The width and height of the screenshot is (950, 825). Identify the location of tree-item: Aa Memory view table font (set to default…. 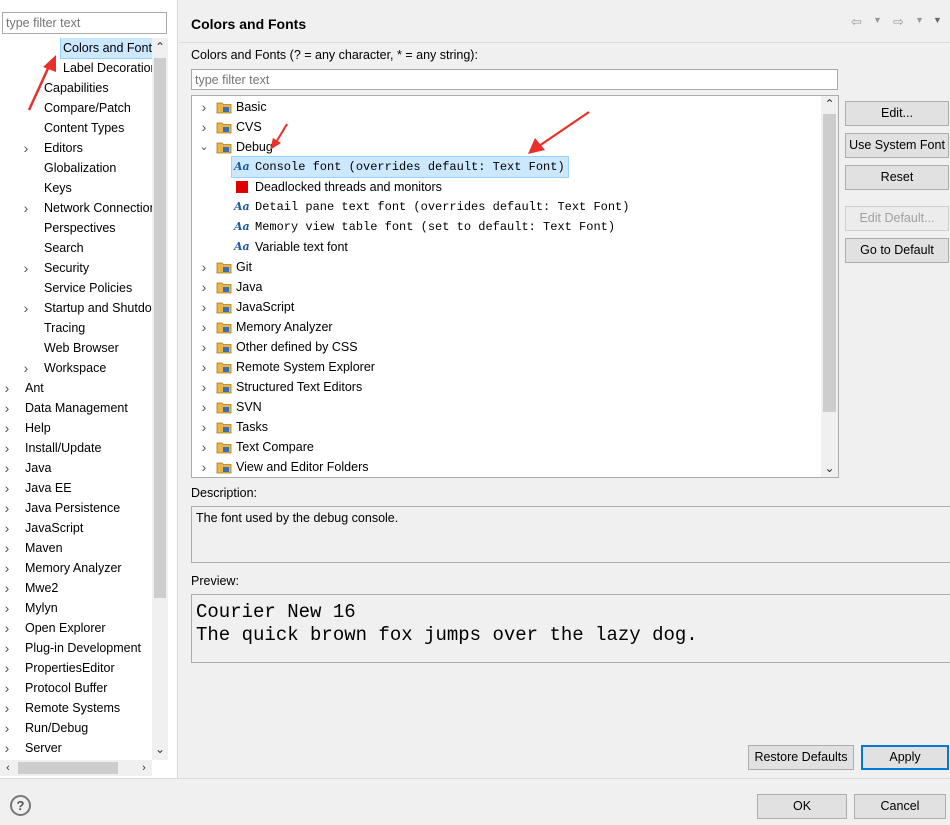
(506, 227).